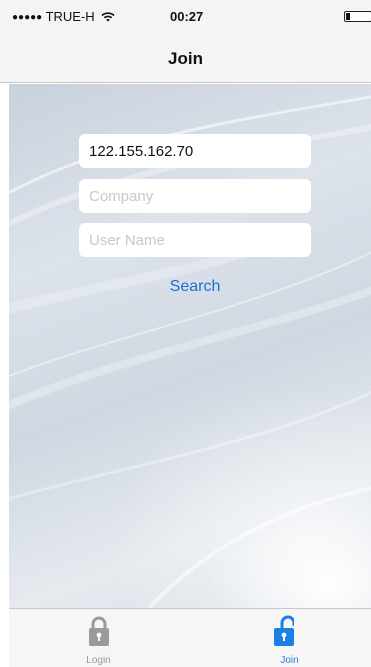  I want to click on company-field, so click(195, 196).